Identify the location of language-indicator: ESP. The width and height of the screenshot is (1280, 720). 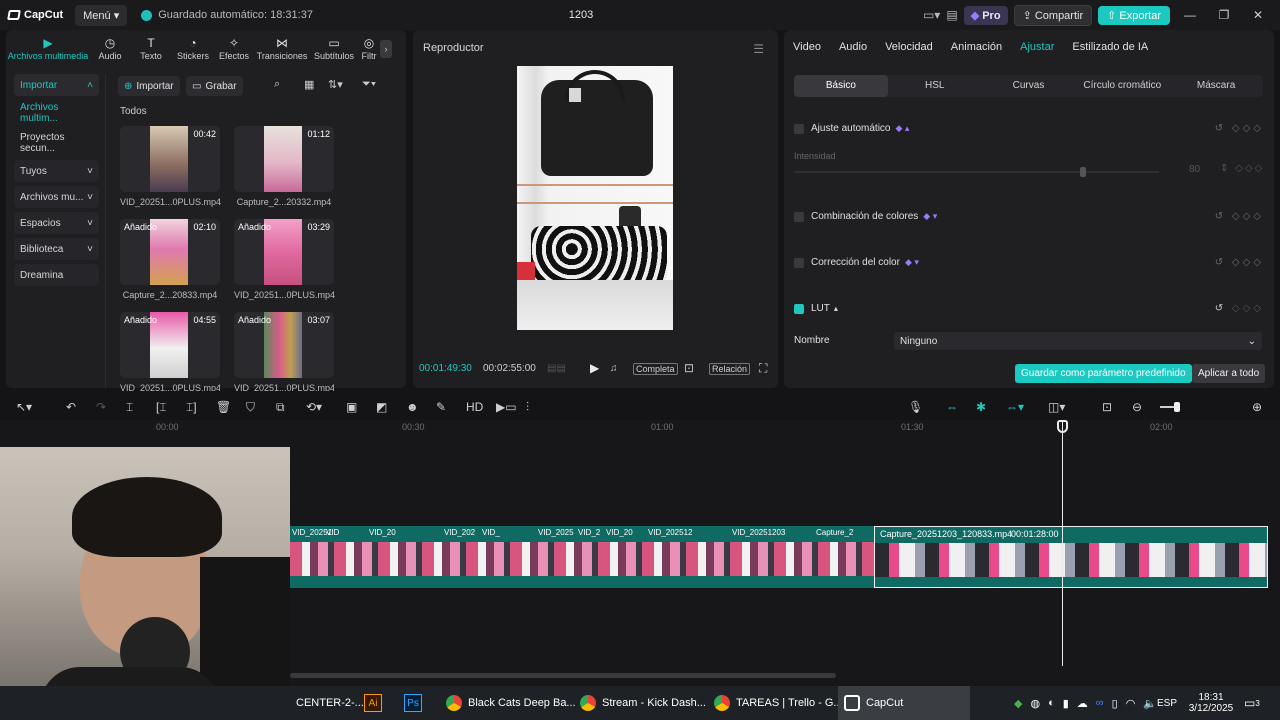
(1167, 703).